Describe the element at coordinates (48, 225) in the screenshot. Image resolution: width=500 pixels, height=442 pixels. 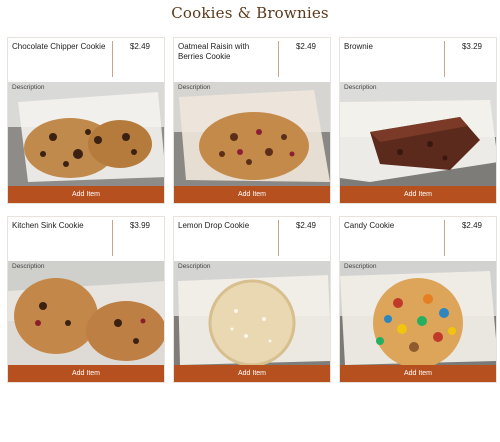
I see `item-name: Kitchen Sink Cookie` at that location.